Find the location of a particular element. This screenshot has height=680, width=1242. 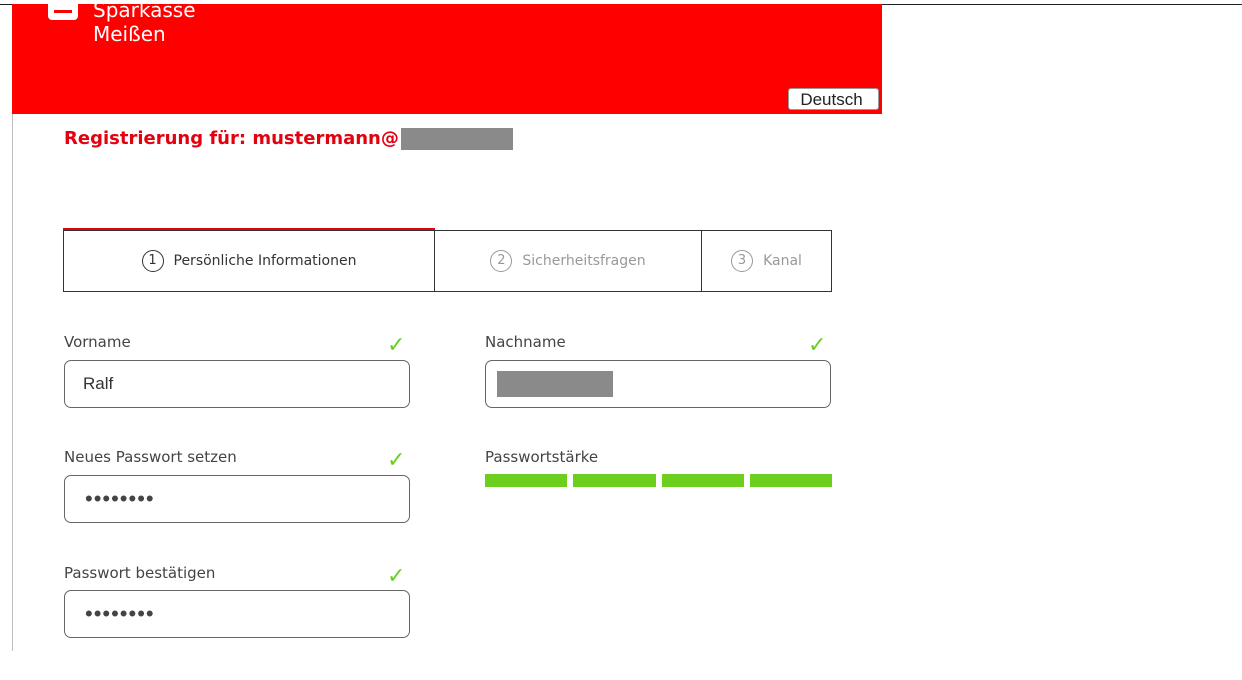

vorname-label: Vorname is located at coordinates (97, 342).